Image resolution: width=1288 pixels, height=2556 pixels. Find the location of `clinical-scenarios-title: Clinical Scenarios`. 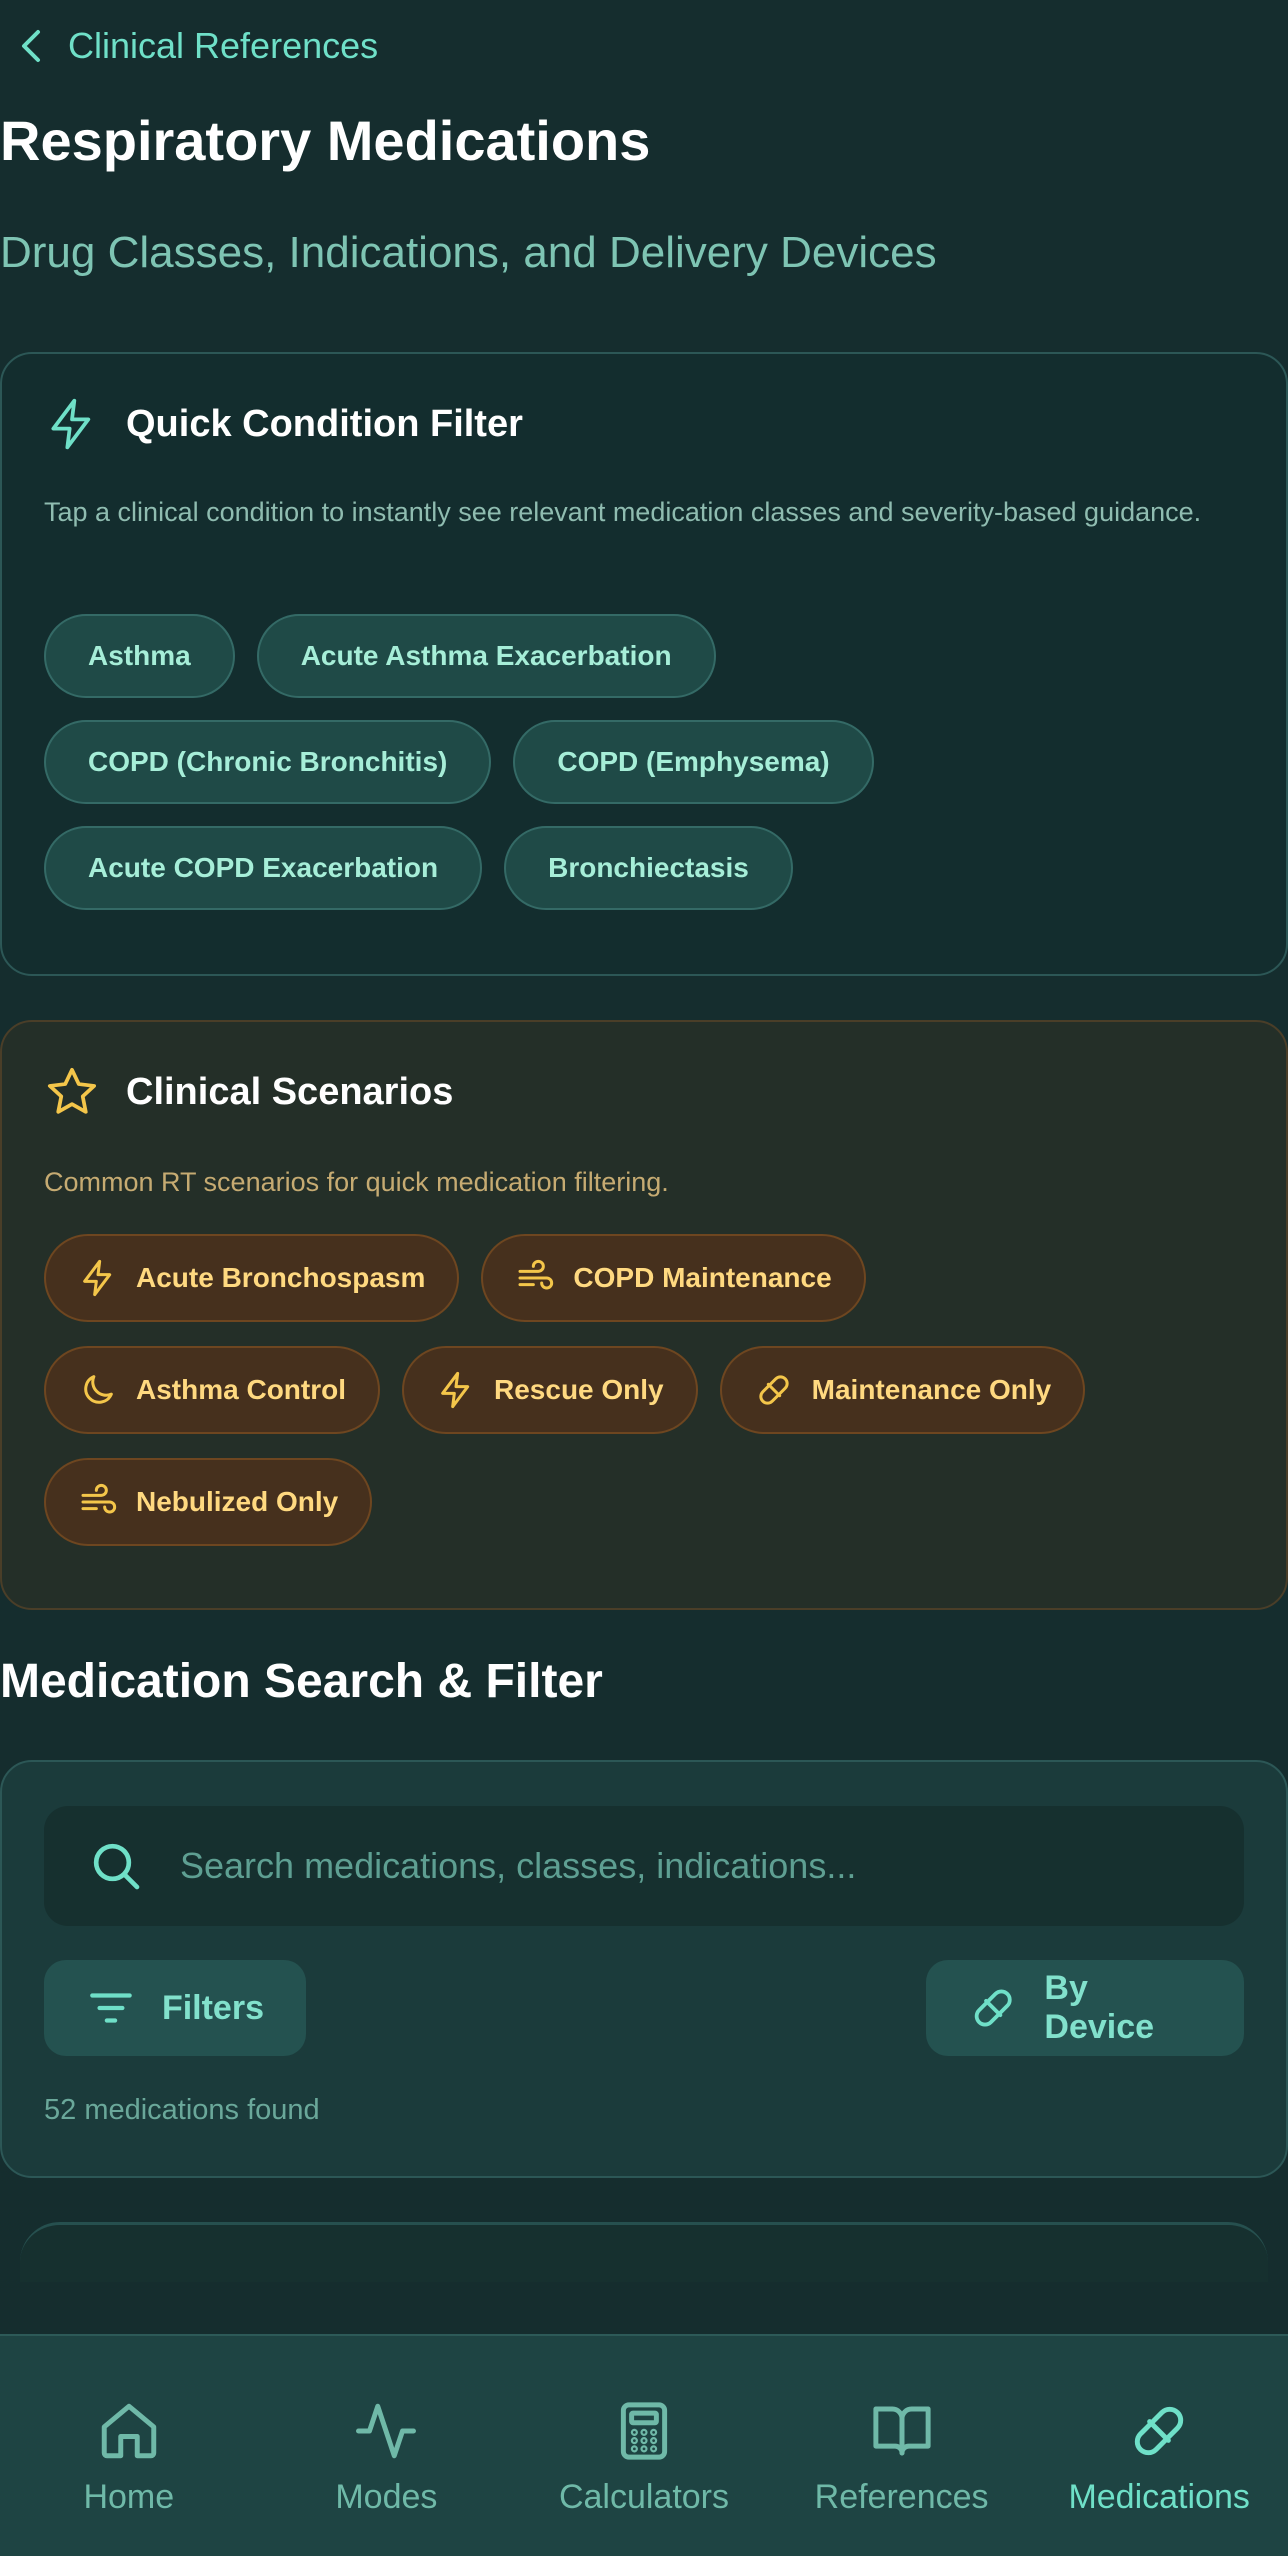

clinical-scenarios-title: Clinical Scenarios is located at coordinates (290, 1091).